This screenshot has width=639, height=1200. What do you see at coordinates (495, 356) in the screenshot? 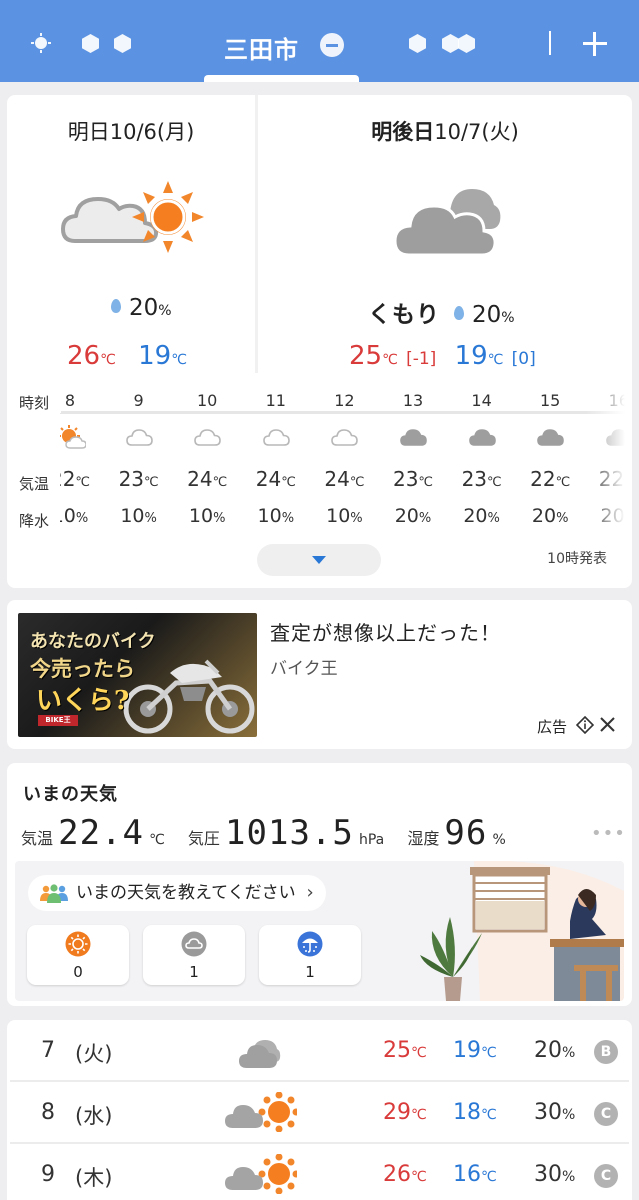
I see `day-after-low: 19℃ [0]` at bounding box center [495, 356].